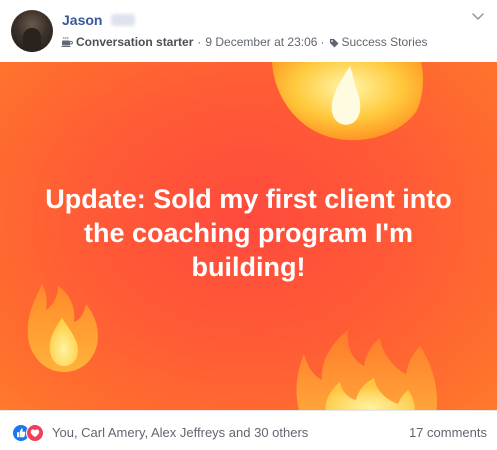 The width and height of the screenshot is (497, 450). Describe the element at coordinates (32, 31) in the screenshot. I see `author-avatar` at that location.